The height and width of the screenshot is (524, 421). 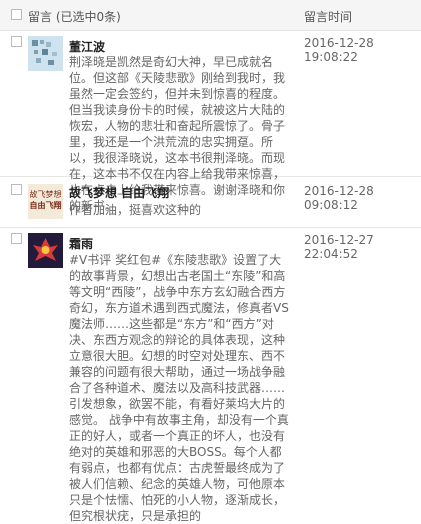 I want to click on table-header: 留言 (已选中0条) 留言时间, so click(x=210, y=15).